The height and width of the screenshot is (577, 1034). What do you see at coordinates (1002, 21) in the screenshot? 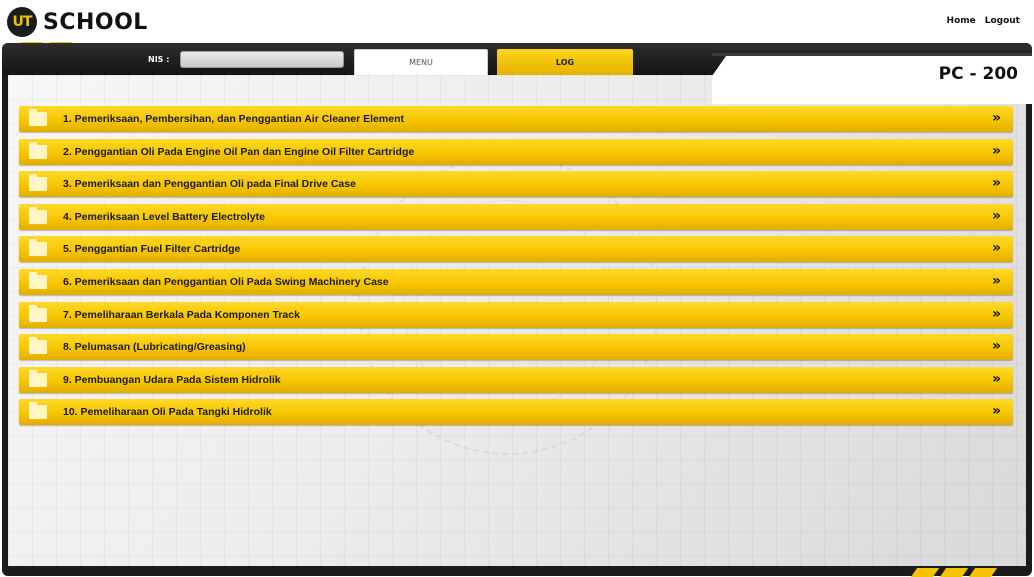
I see `logout-link: Logout` at bounding box center [1002, 21].